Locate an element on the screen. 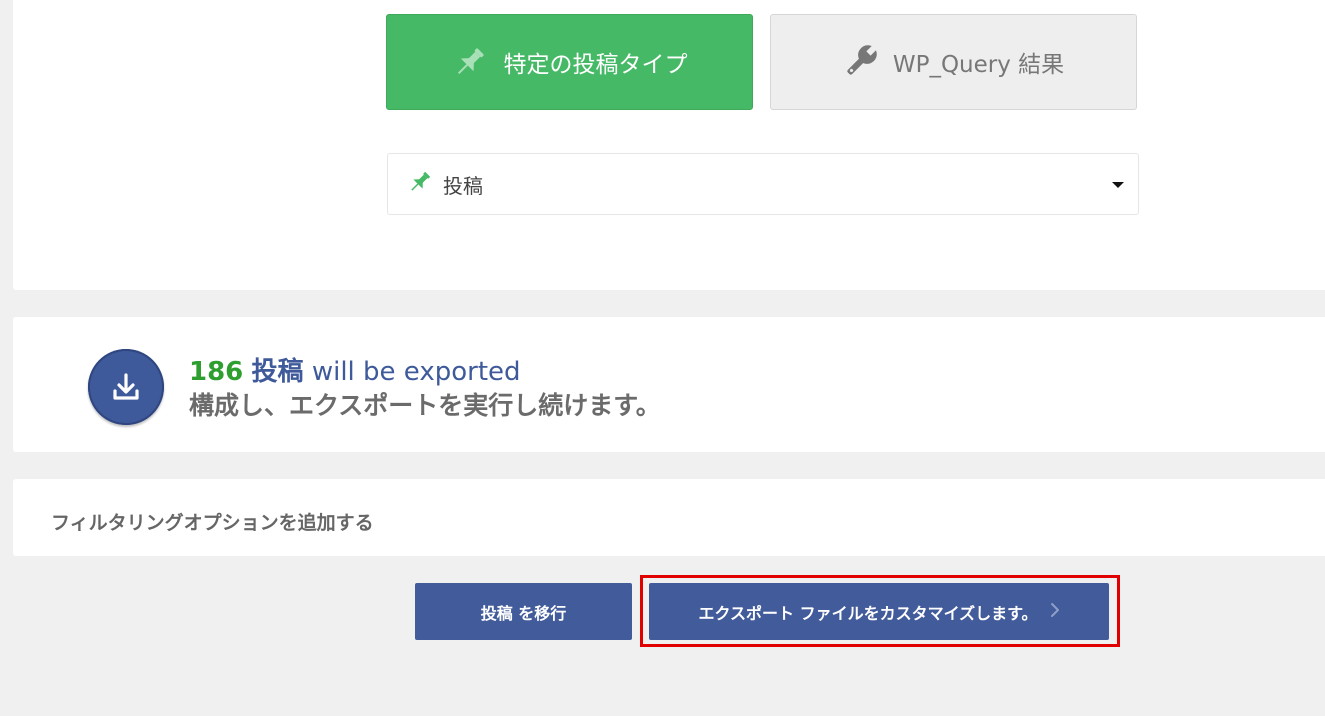  caret-down-icon is located at coordinates (1118, 185).